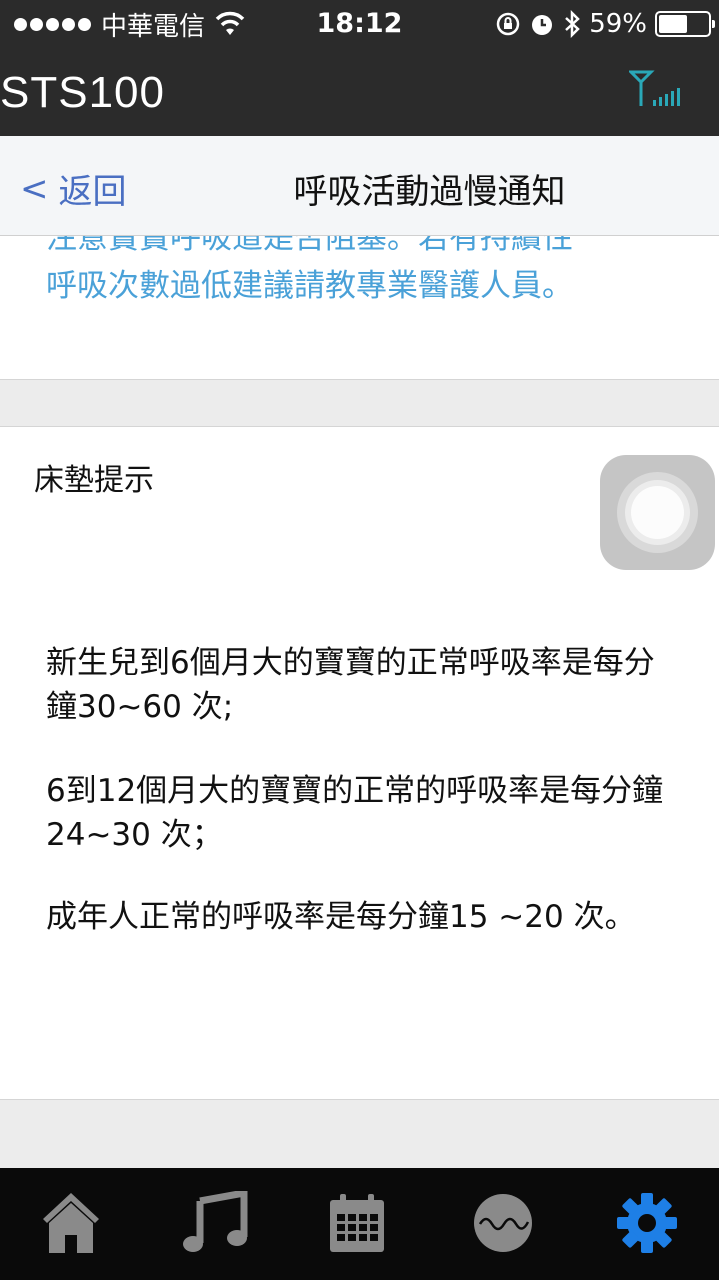  I want to click on gear-icon, so click(647, 1223).